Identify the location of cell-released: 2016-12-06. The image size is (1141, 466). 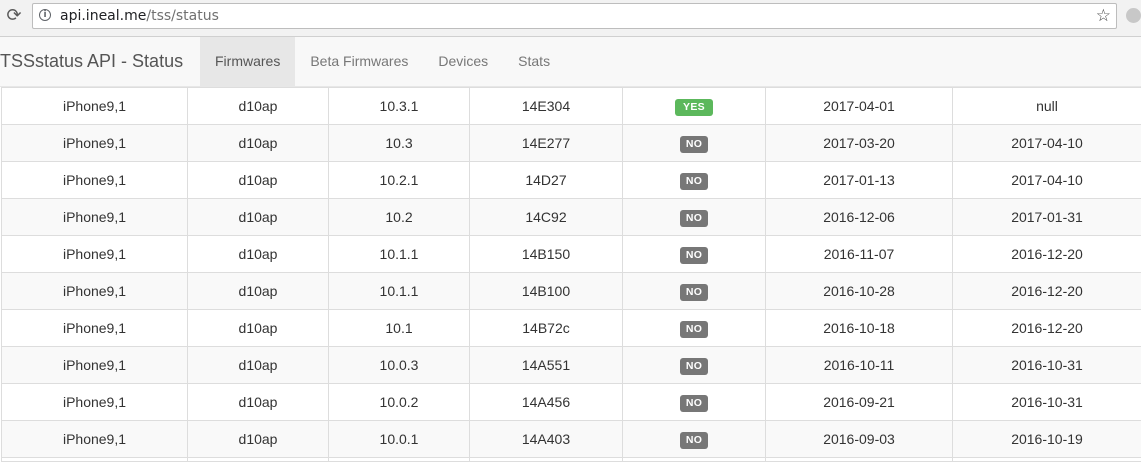
(859, 217).